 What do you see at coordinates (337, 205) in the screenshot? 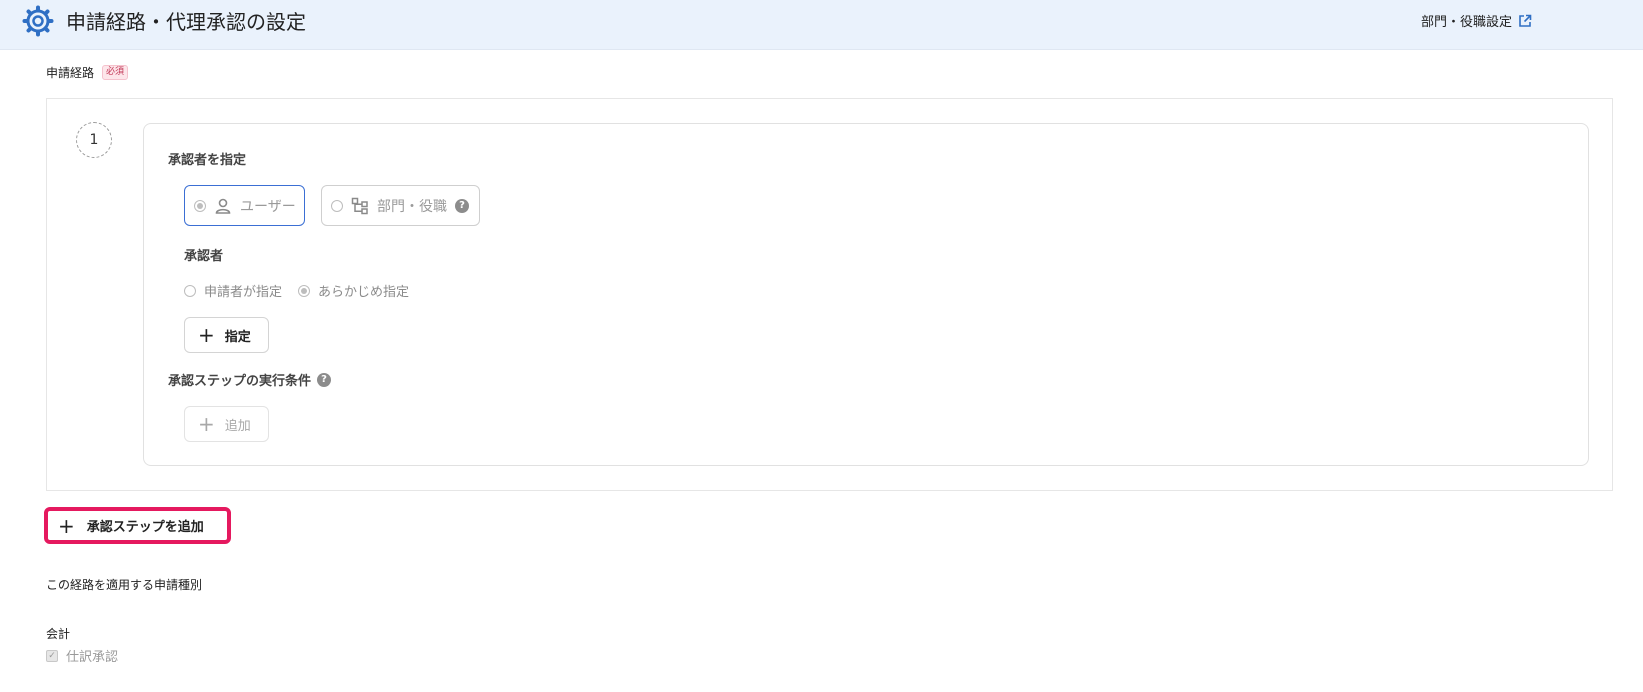
I see `dept-radio` at bounding box center [337, 205].